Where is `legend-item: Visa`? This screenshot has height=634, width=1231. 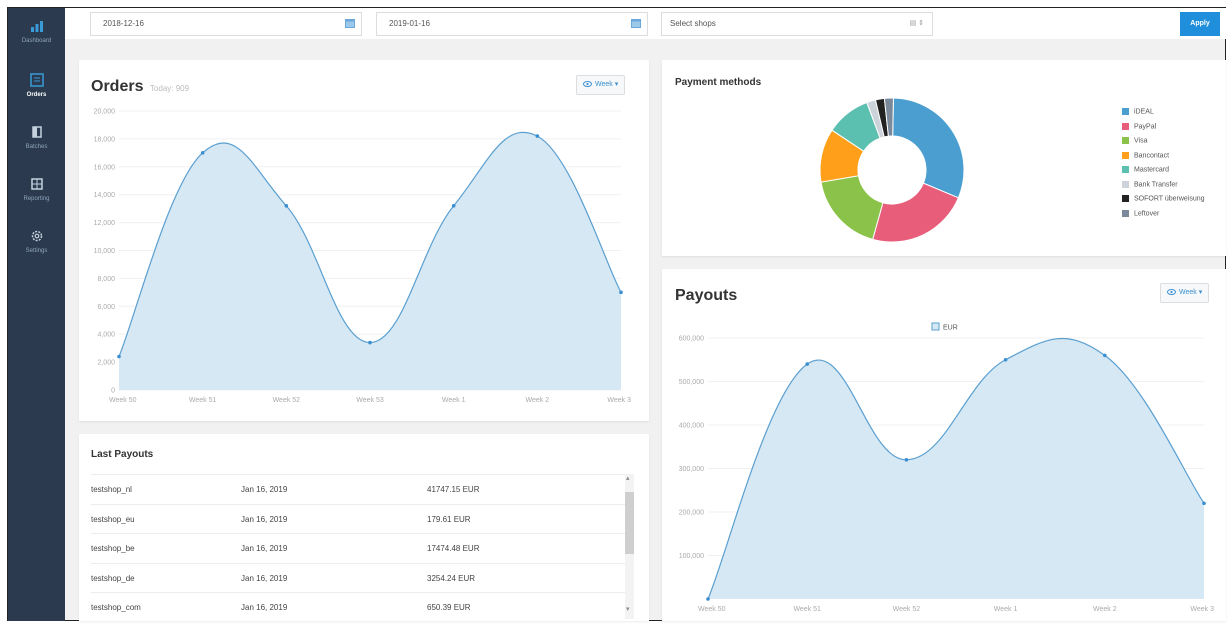
legend-item: Visa is located at coordinates (1135, 140).